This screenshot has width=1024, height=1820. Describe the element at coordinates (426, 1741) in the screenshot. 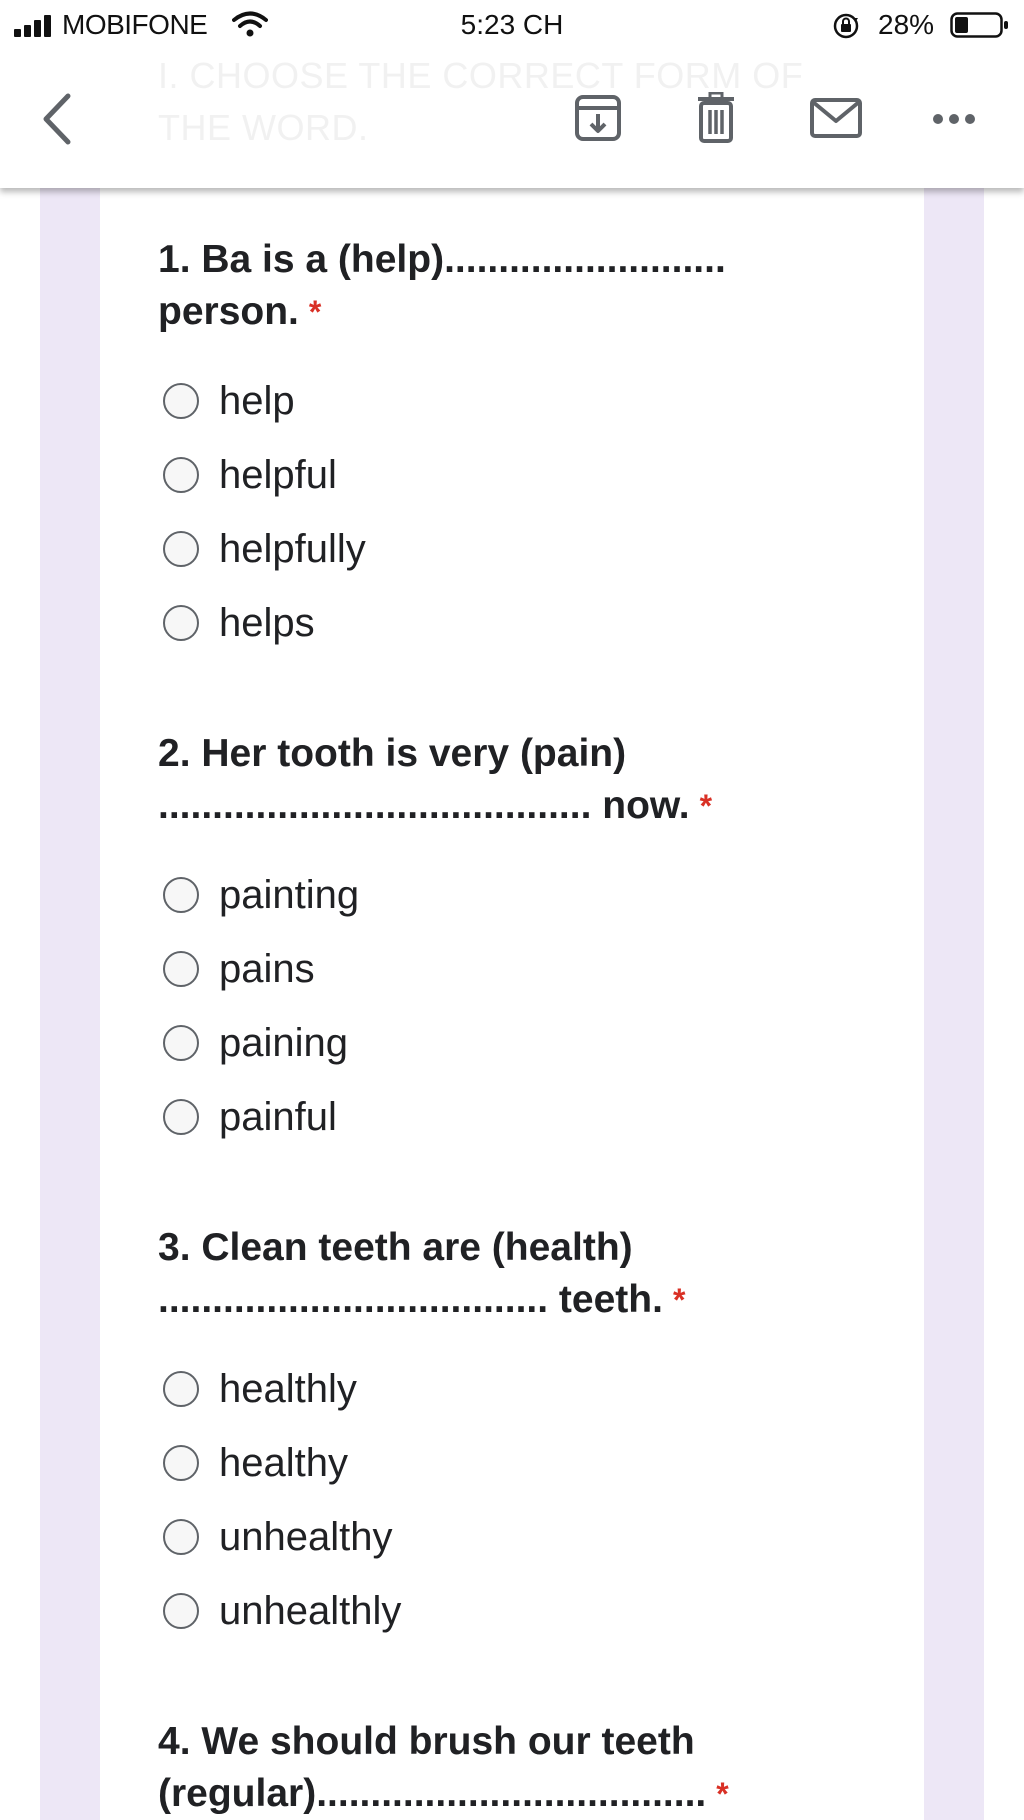

I see `question-title-line1: 4. We should brush our teeth` at that location.